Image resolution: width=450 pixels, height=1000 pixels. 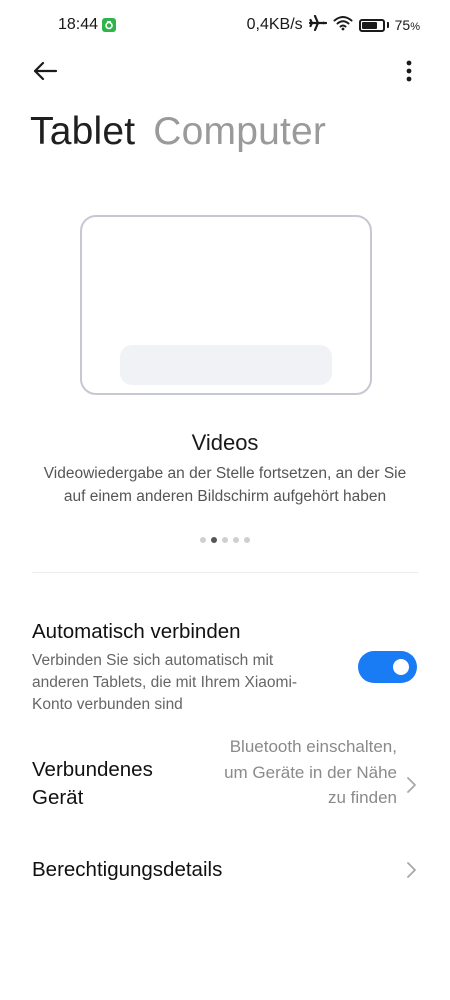 What do you see at coordinates (402, 25) in the screenshot?
I see `battery-percent-value: 75` at bounding box center [402, 25].